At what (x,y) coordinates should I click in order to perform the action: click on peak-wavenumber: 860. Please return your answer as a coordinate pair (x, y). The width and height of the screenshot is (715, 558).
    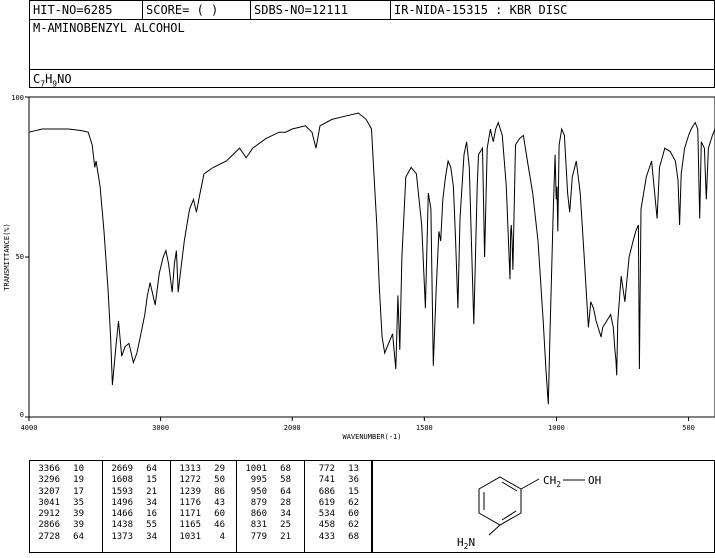
    Looking at the image, I should click on (252, 514).